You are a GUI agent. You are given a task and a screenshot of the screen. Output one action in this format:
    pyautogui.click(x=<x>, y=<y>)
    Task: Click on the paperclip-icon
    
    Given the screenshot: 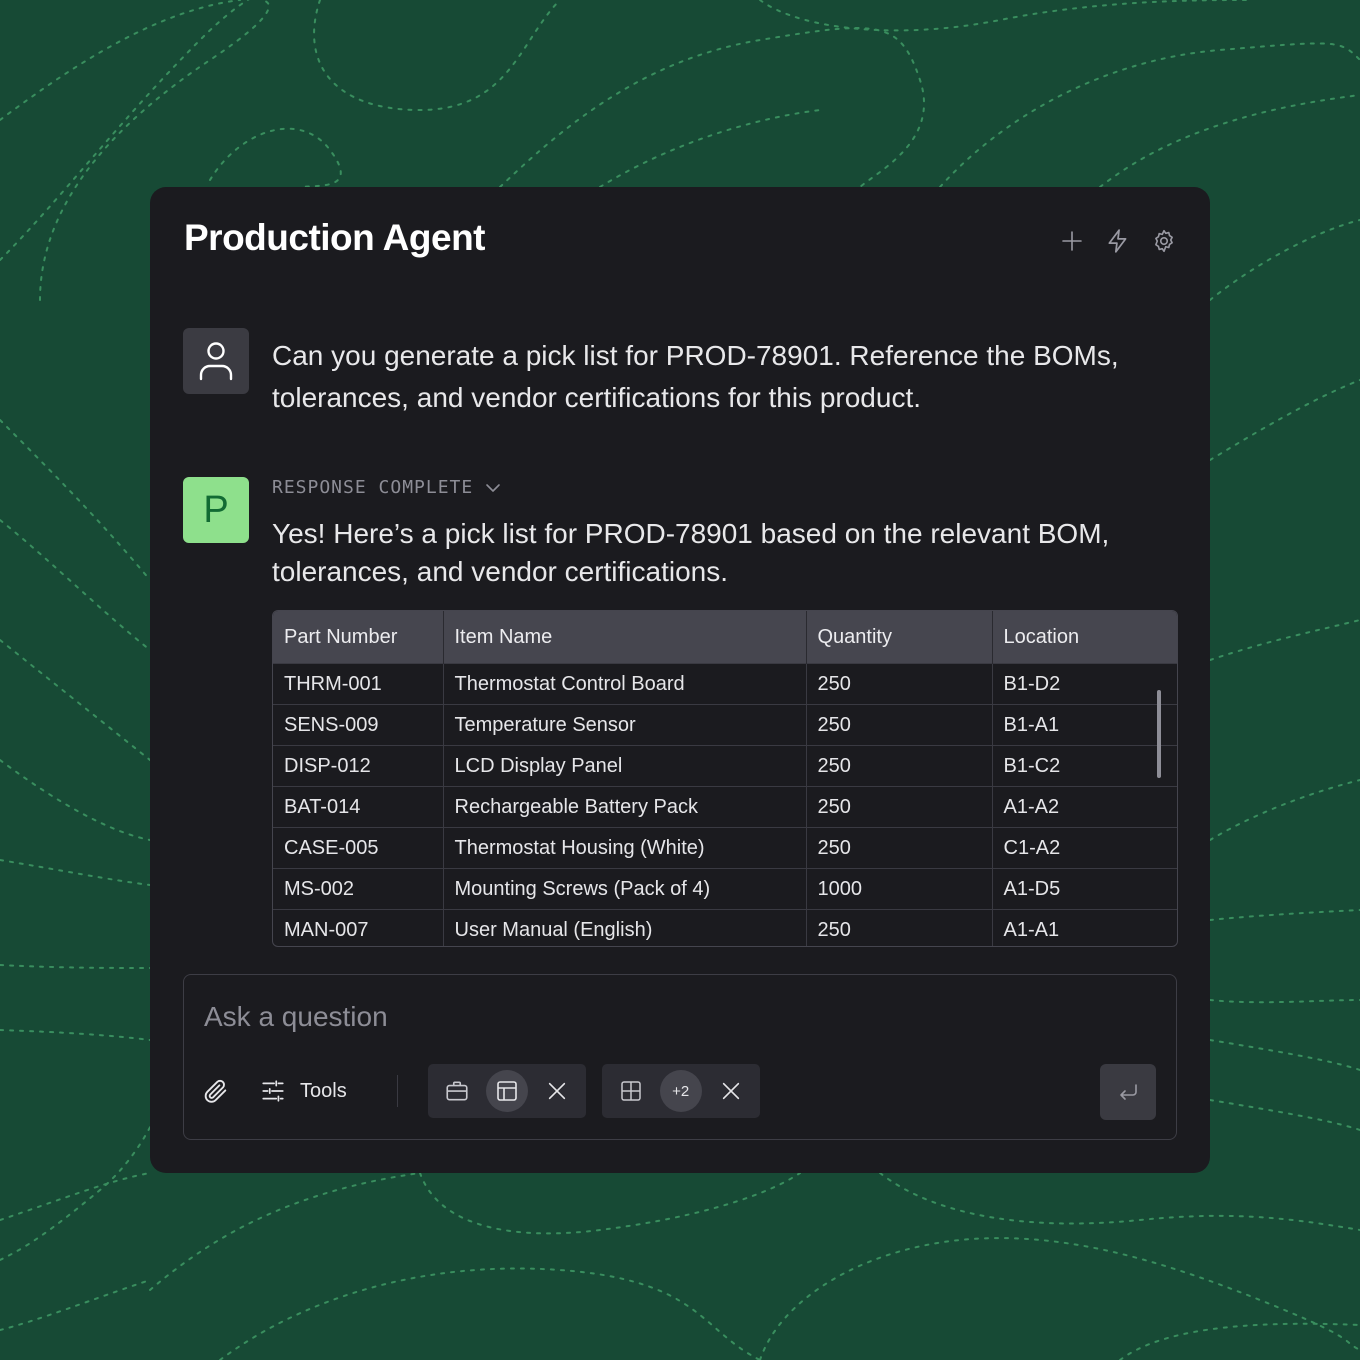 What is the action you would take?
    pyautogui.click(x=215, y=1091)
    